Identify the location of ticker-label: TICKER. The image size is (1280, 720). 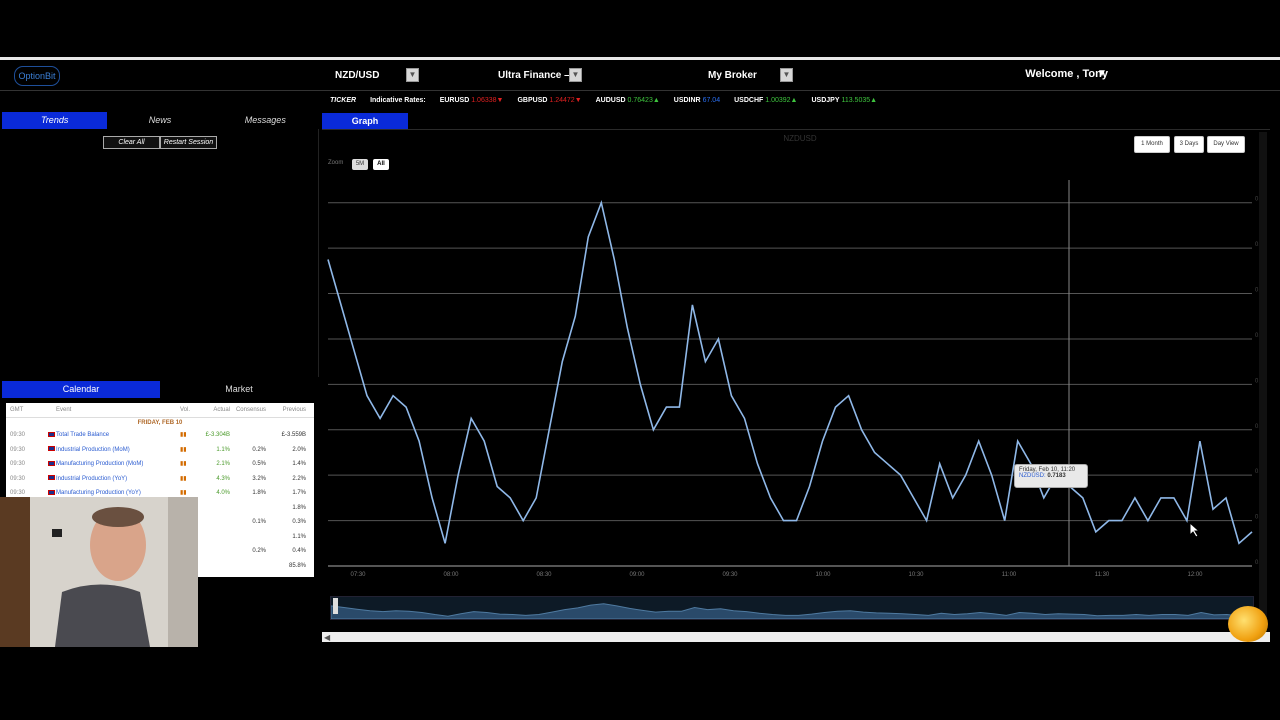
(343, 100).